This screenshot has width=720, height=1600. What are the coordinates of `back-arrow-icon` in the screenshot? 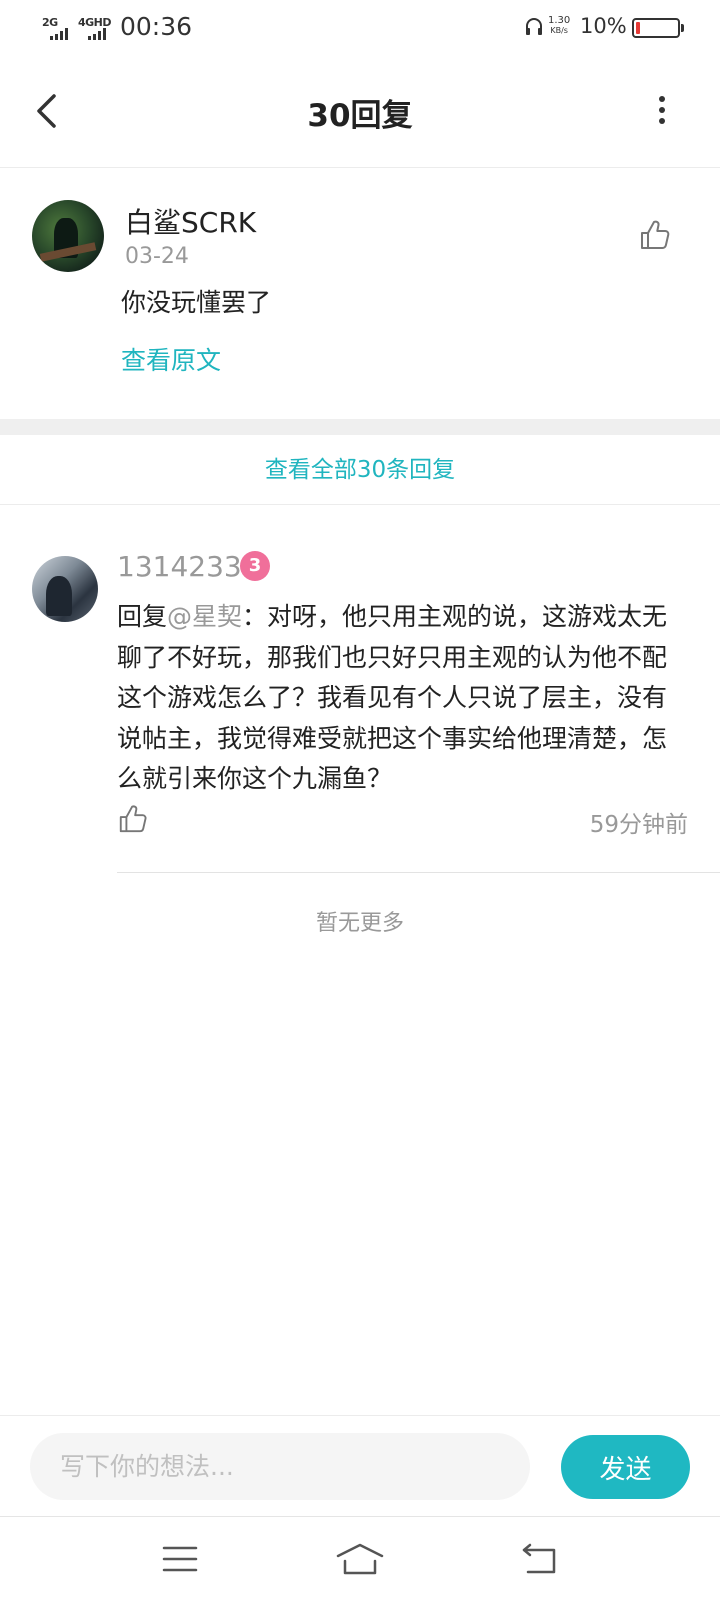 It's located at (539, 1558).